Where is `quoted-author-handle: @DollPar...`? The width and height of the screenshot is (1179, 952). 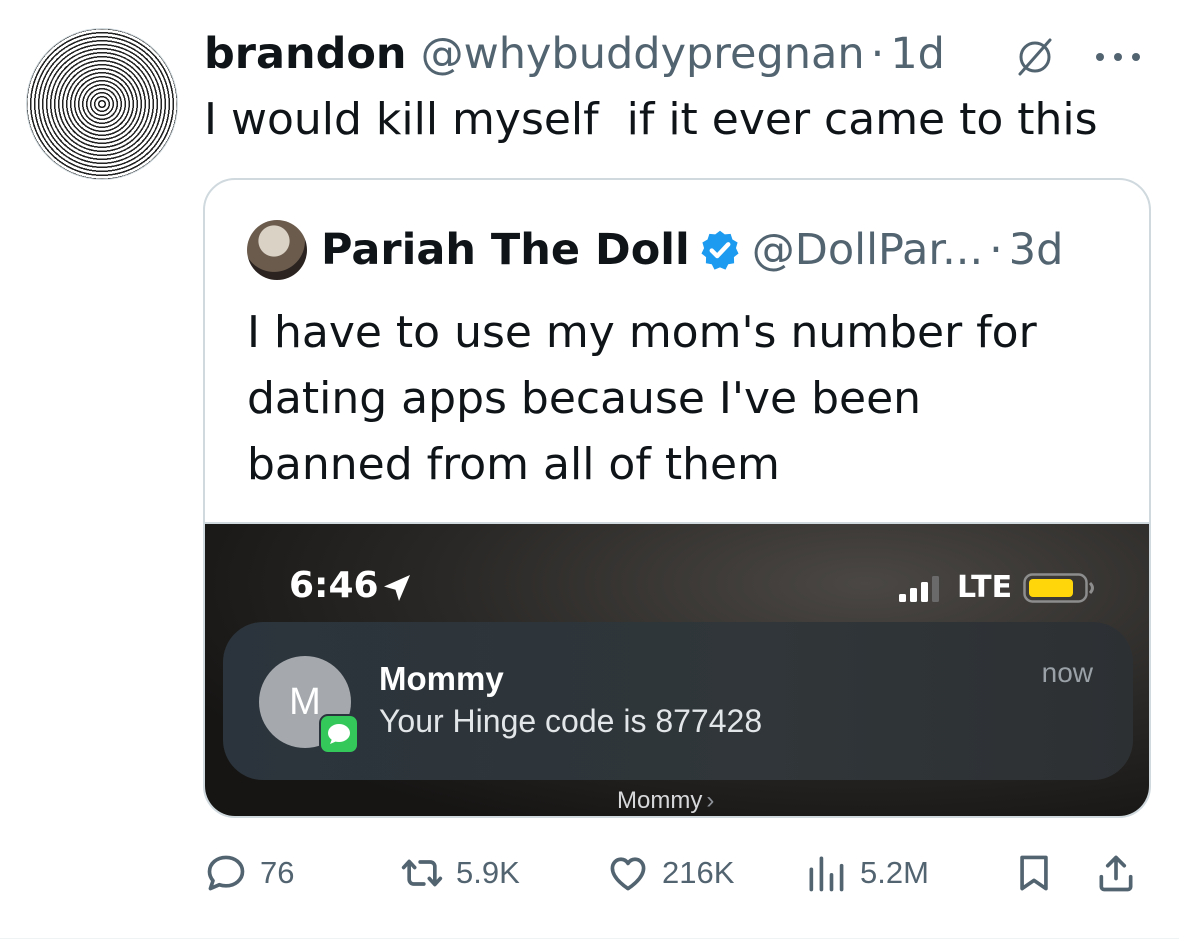 quoted-author-handle: @DollPar... is located at coordinates (867, 250).